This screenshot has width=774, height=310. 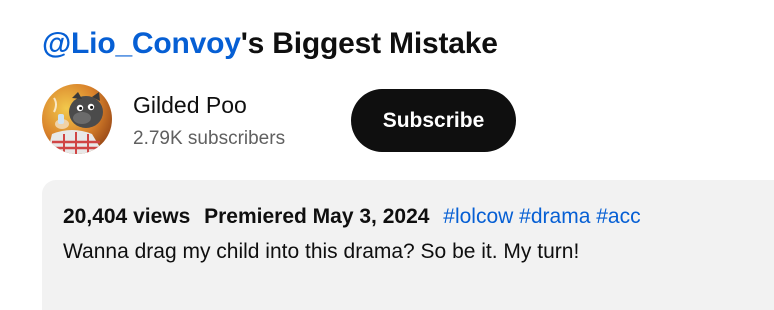 What do you see at coordinates (317, 216) in the screenshot?
I see `premiere-date: Premiered May 3, 2024` at bounding box center [317, 216].